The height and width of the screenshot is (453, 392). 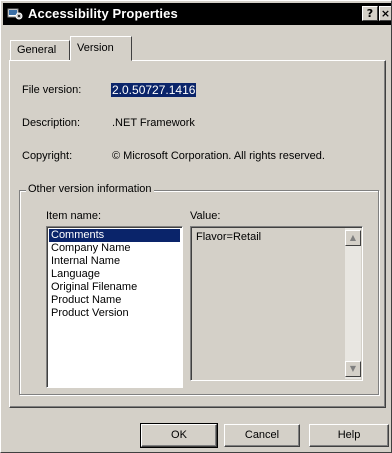 What do you see at coordinates (114, 287) in the screenshot?
I see `list-item-original-filename: Original Filename` at bounding box center [114, 287].